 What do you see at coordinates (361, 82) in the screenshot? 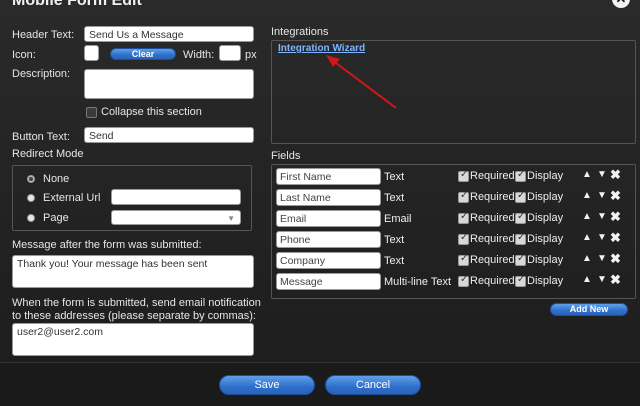
I see `arrow-annotation-icon` at bounding box center [361, 82].